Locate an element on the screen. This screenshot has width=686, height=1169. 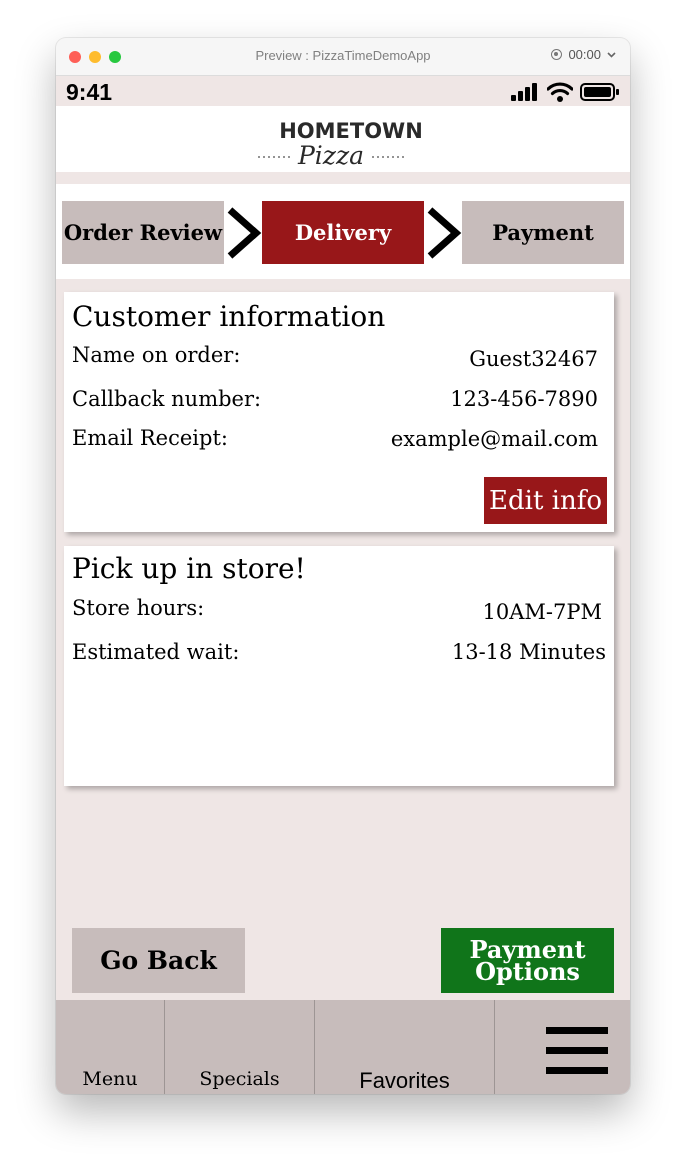
name-value: Guest32467 is located at coordinates (533, 359).